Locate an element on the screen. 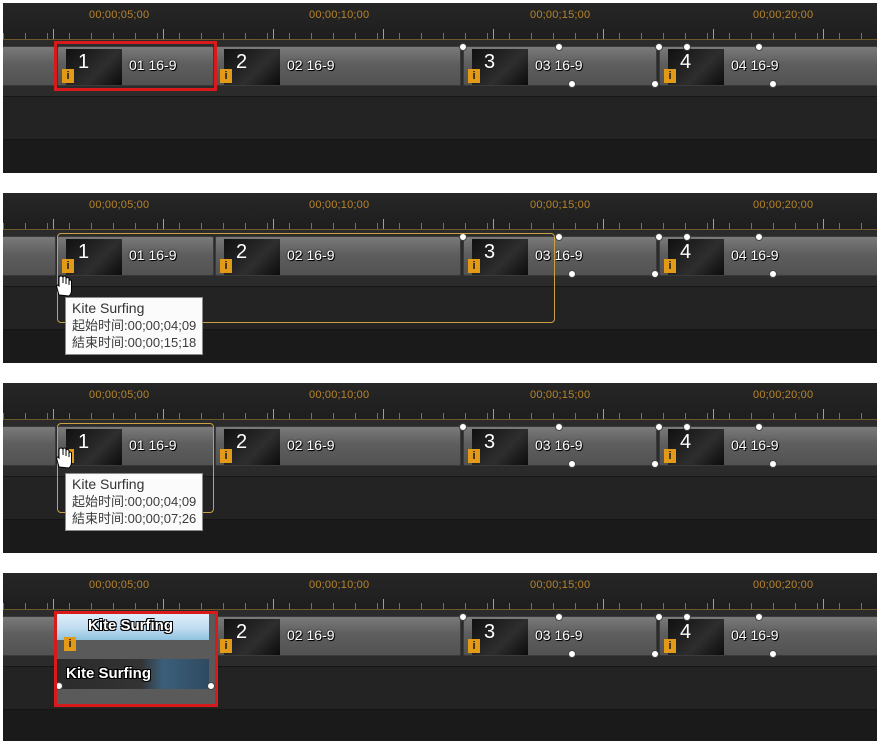 Image resolution: width=878 pixels, height=741 pixels. tooltip-start-time: 起始时间:00;00;04;09 is located at coordinates (134, 501).